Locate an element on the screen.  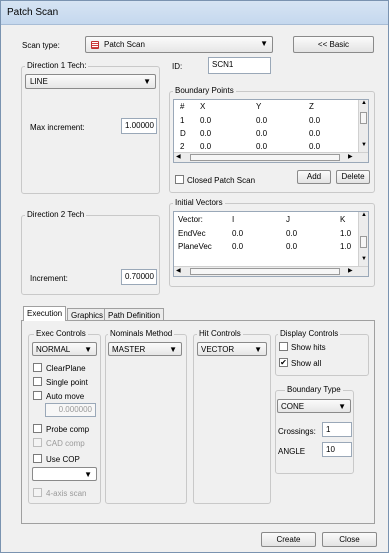
use-cop-checkbox is located at coordinates (37, 458).